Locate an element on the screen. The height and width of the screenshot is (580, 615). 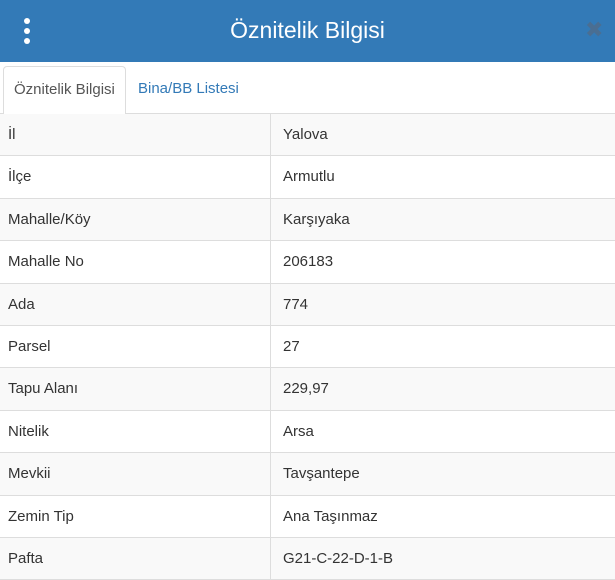
dialog-title: Öznitelik Bilgisi is located at coordinates (307, 30).